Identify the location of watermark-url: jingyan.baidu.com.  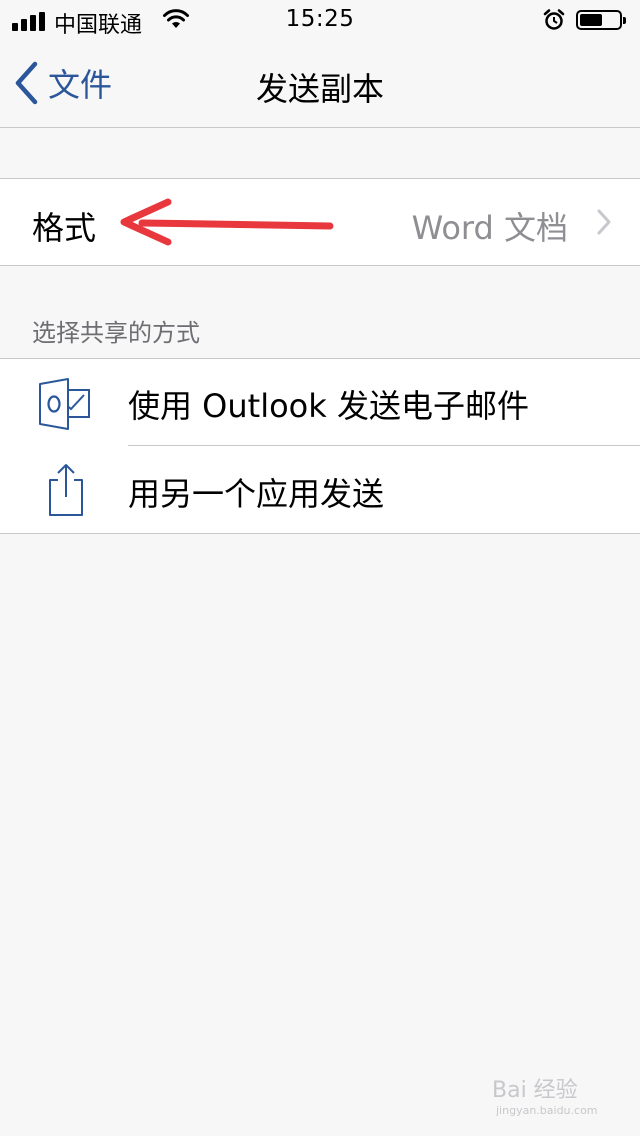
(547, 1110).